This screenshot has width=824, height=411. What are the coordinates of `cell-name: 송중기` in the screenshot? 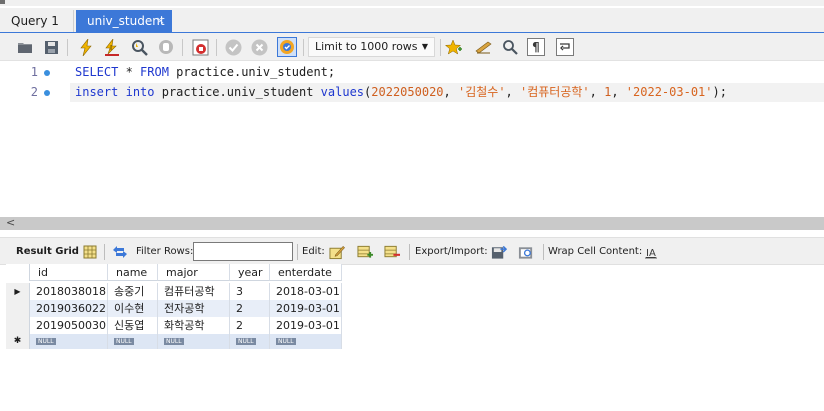 It's located at (133, 291).